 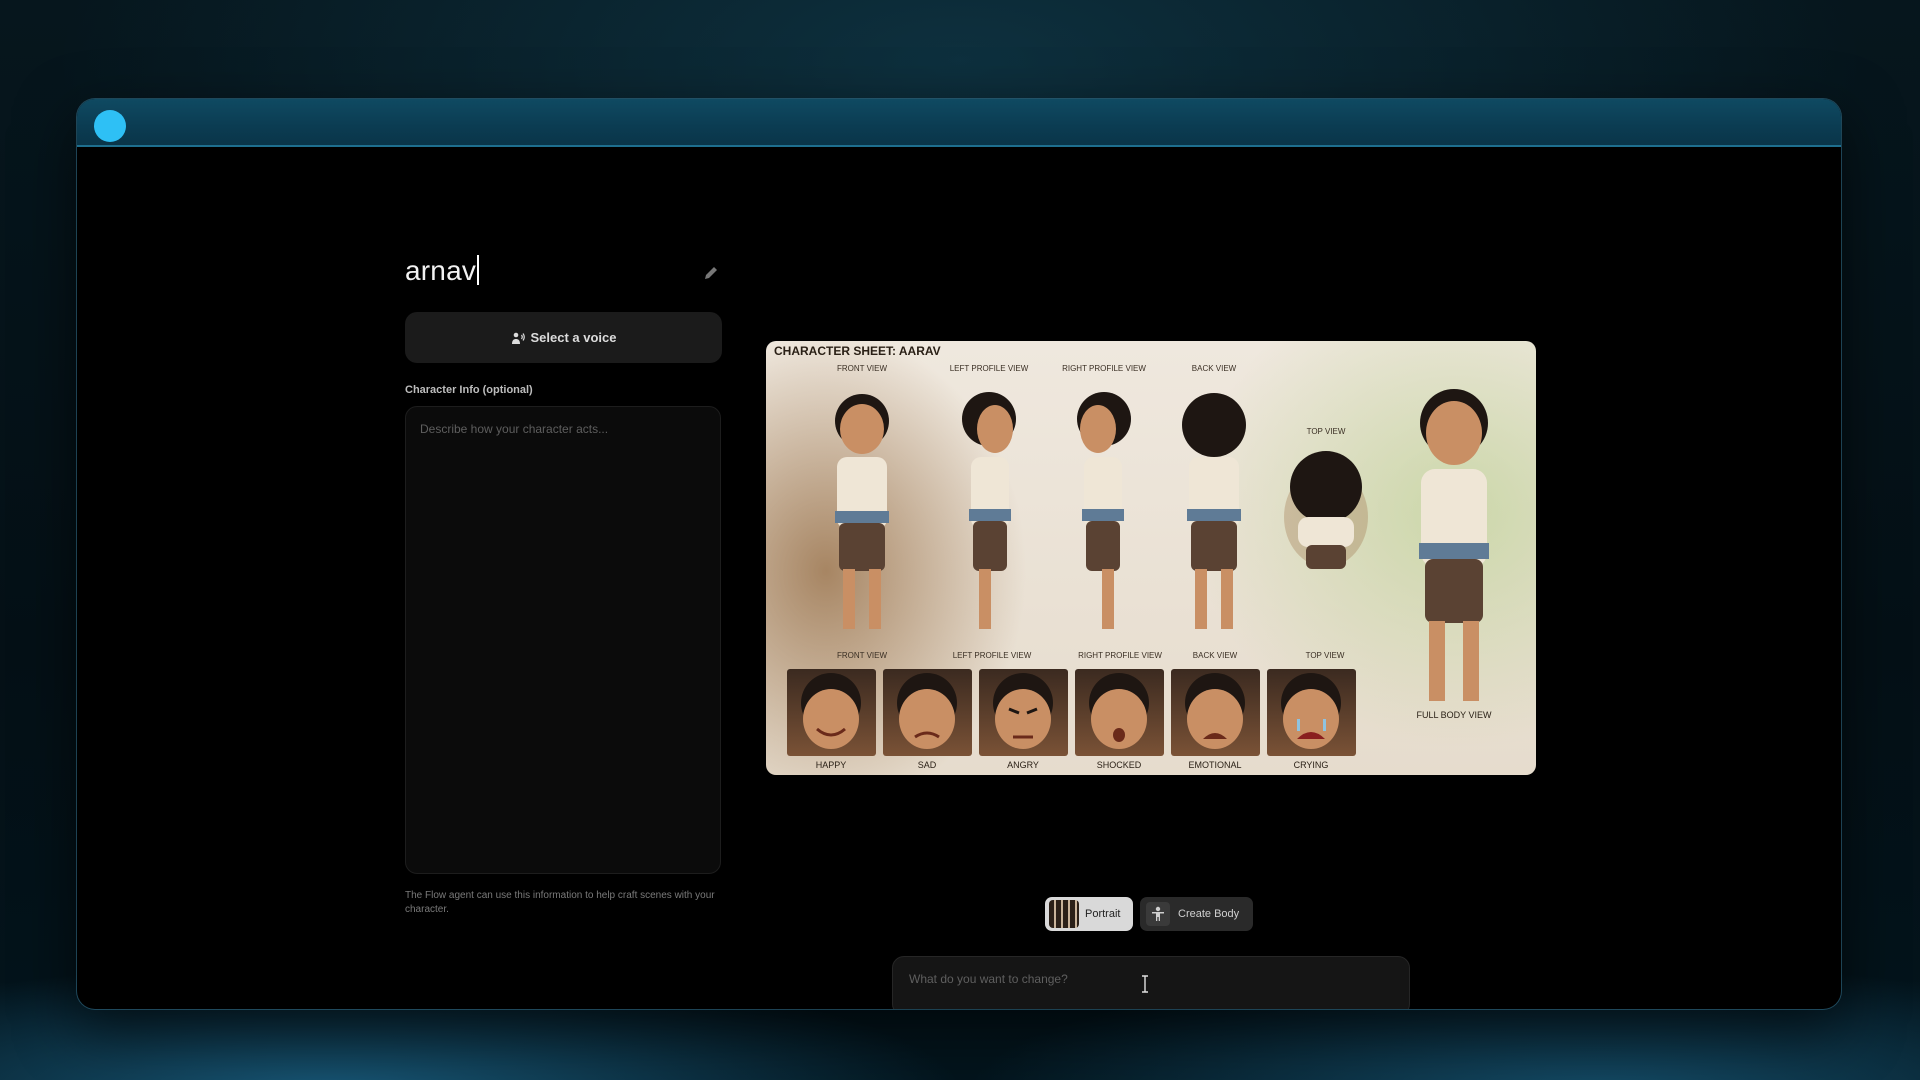 I want to click on select-voice-label: Select a voice, so click(x=573, y=337).